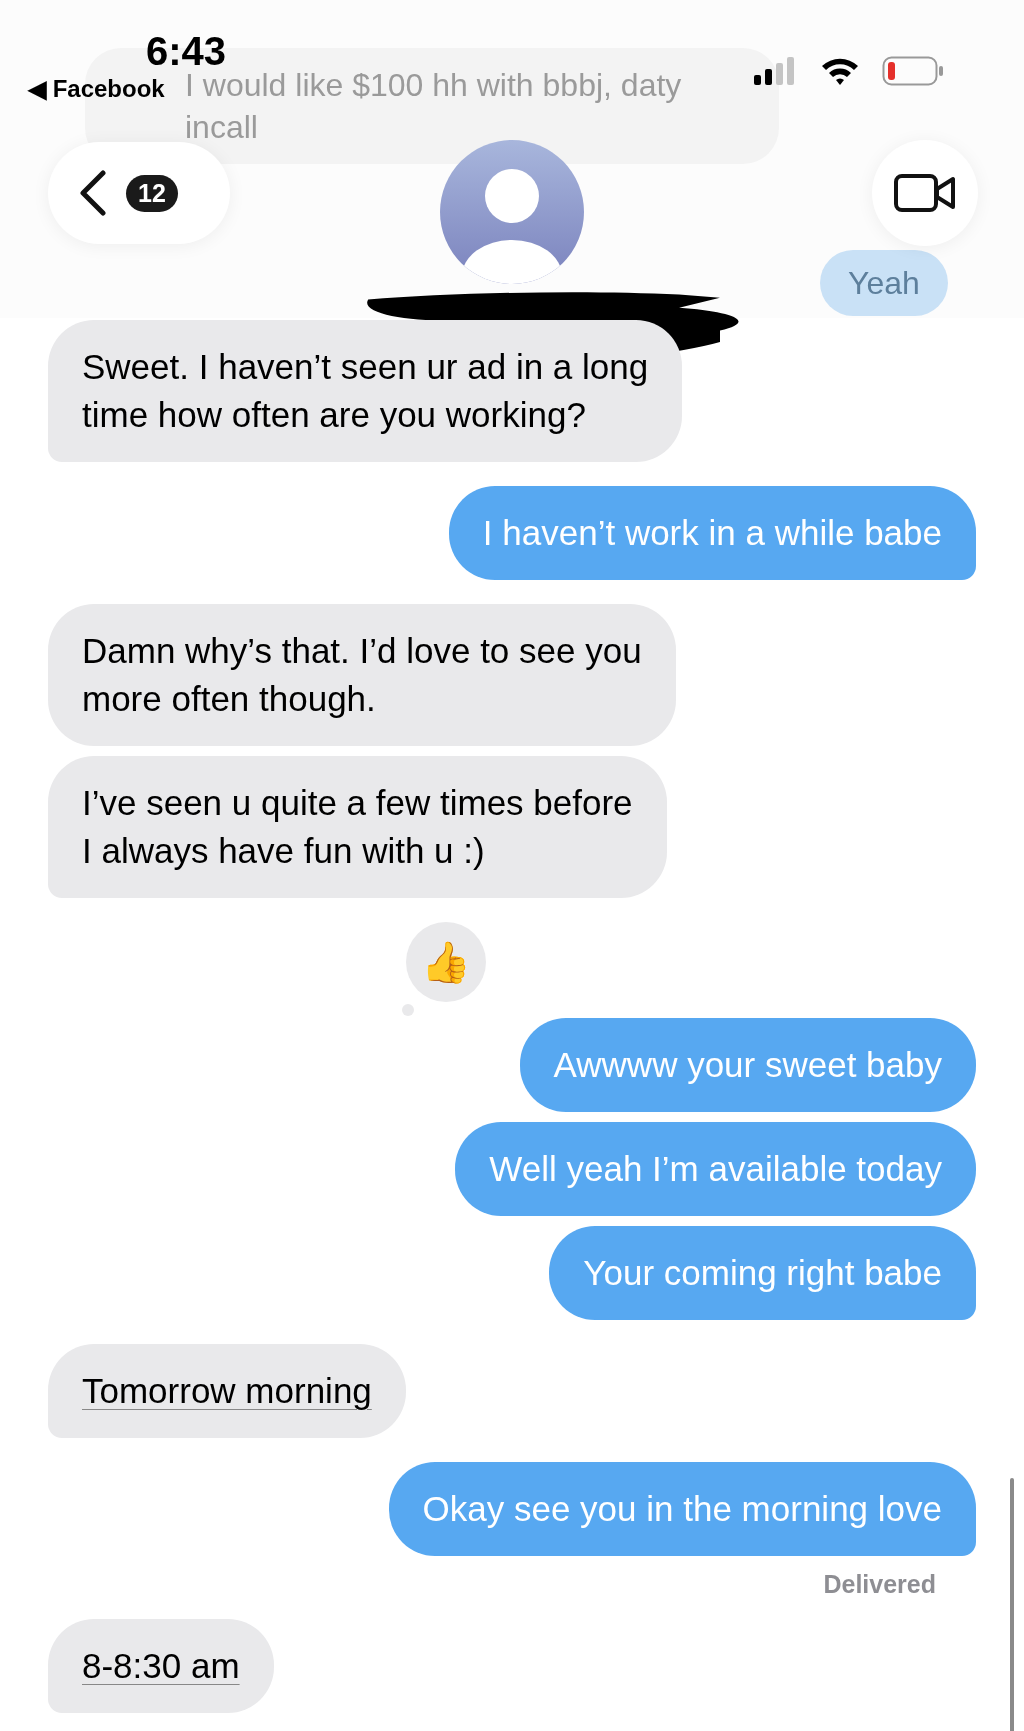 The height and width of the screenshot is (1731, 1024). I want to click on message-bubble: Damn why’s that. I’d love to see you more often though., so click(362, 675).